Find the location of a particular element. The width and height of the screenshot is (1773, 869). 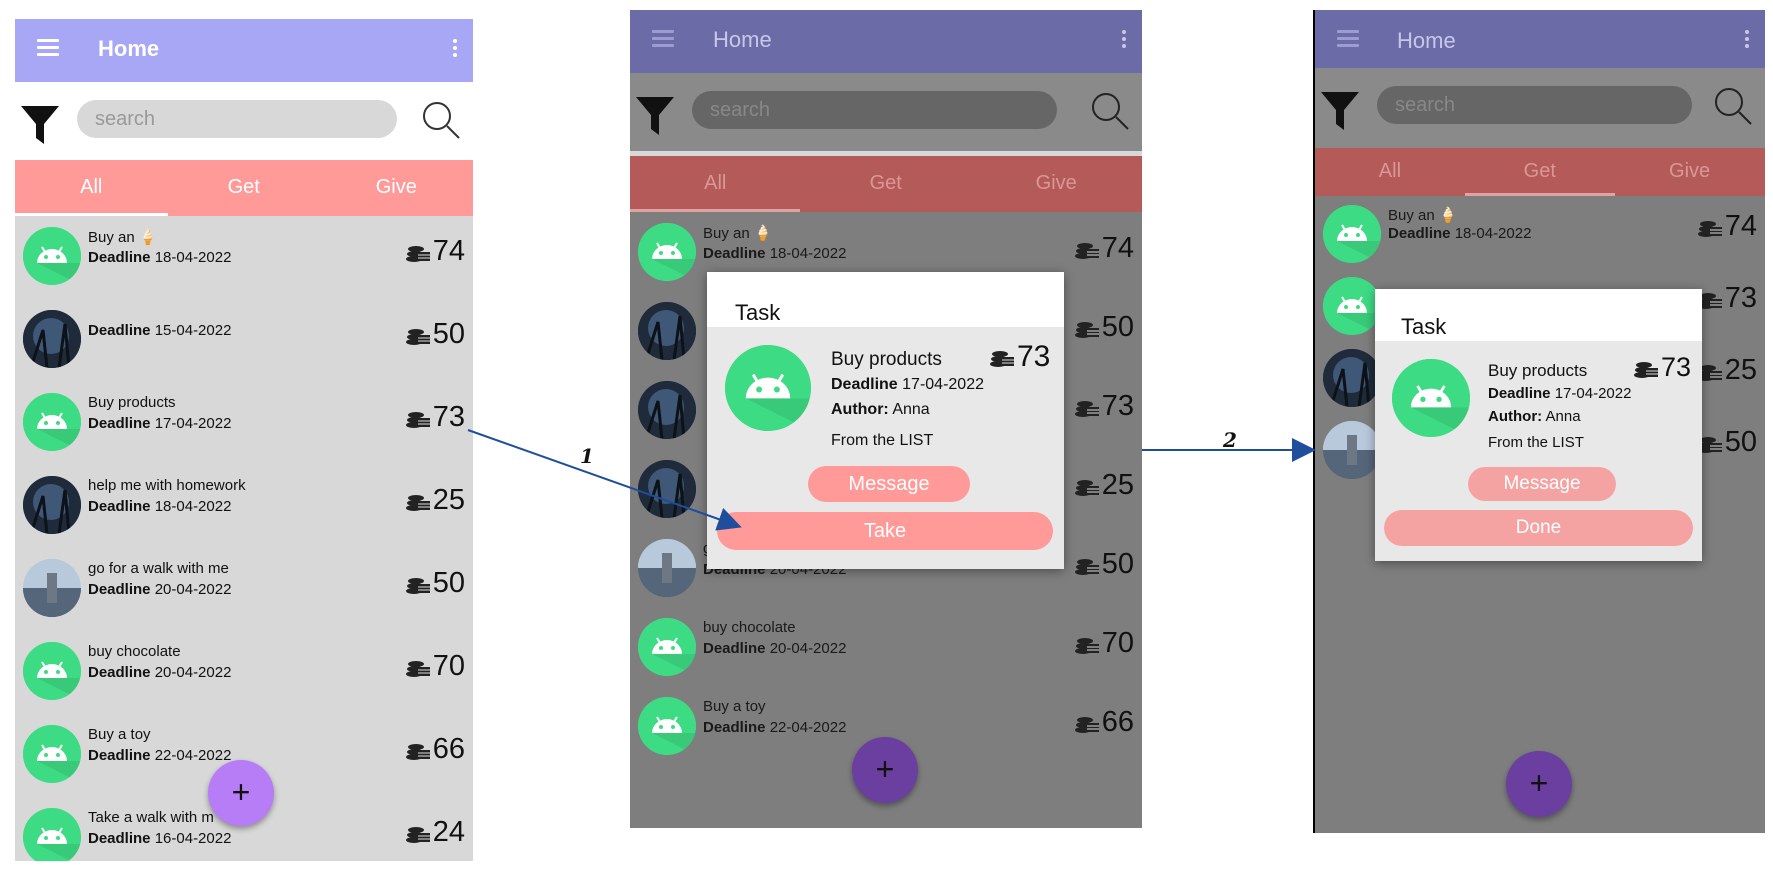

list-item: Buy products Deadline 17-04-2022 73 is located at coordinates (244, 423).